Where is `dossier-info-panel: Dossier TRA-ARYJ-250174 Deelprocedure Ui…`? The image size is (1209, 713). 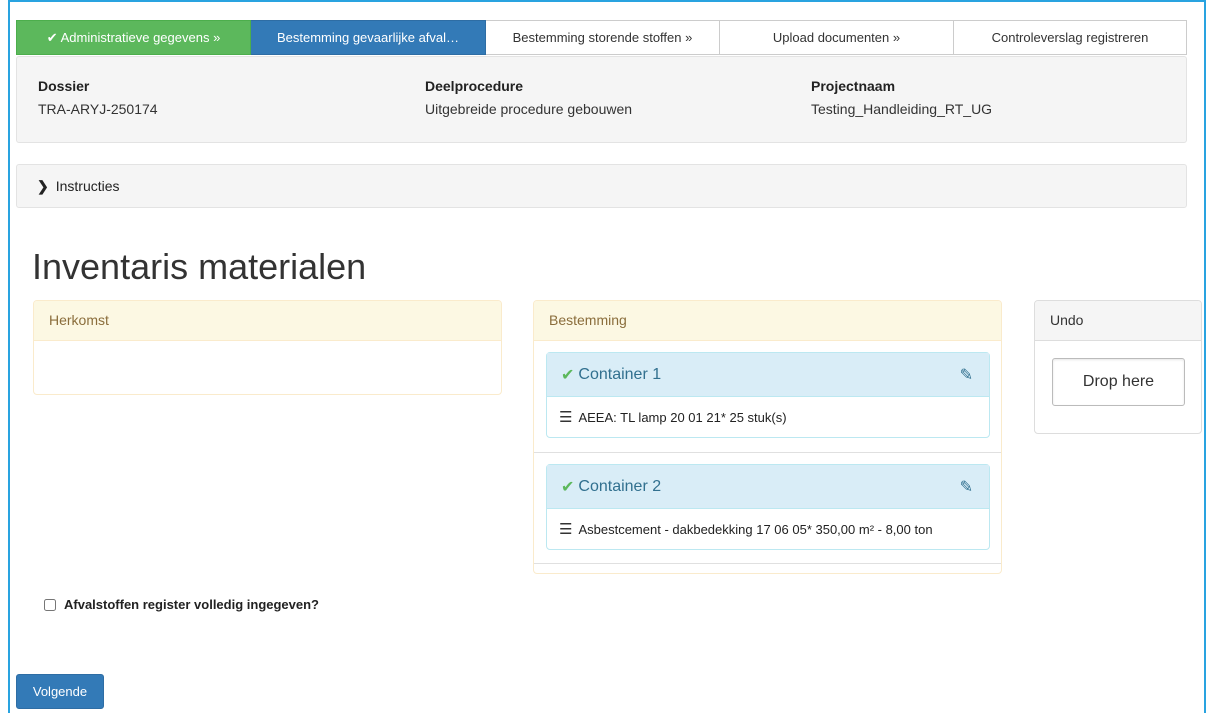 dossier-info-panel: Dossier TRA-ARYJ-250174 Deelprocedure Ui… is located at coordinates (601, 99).